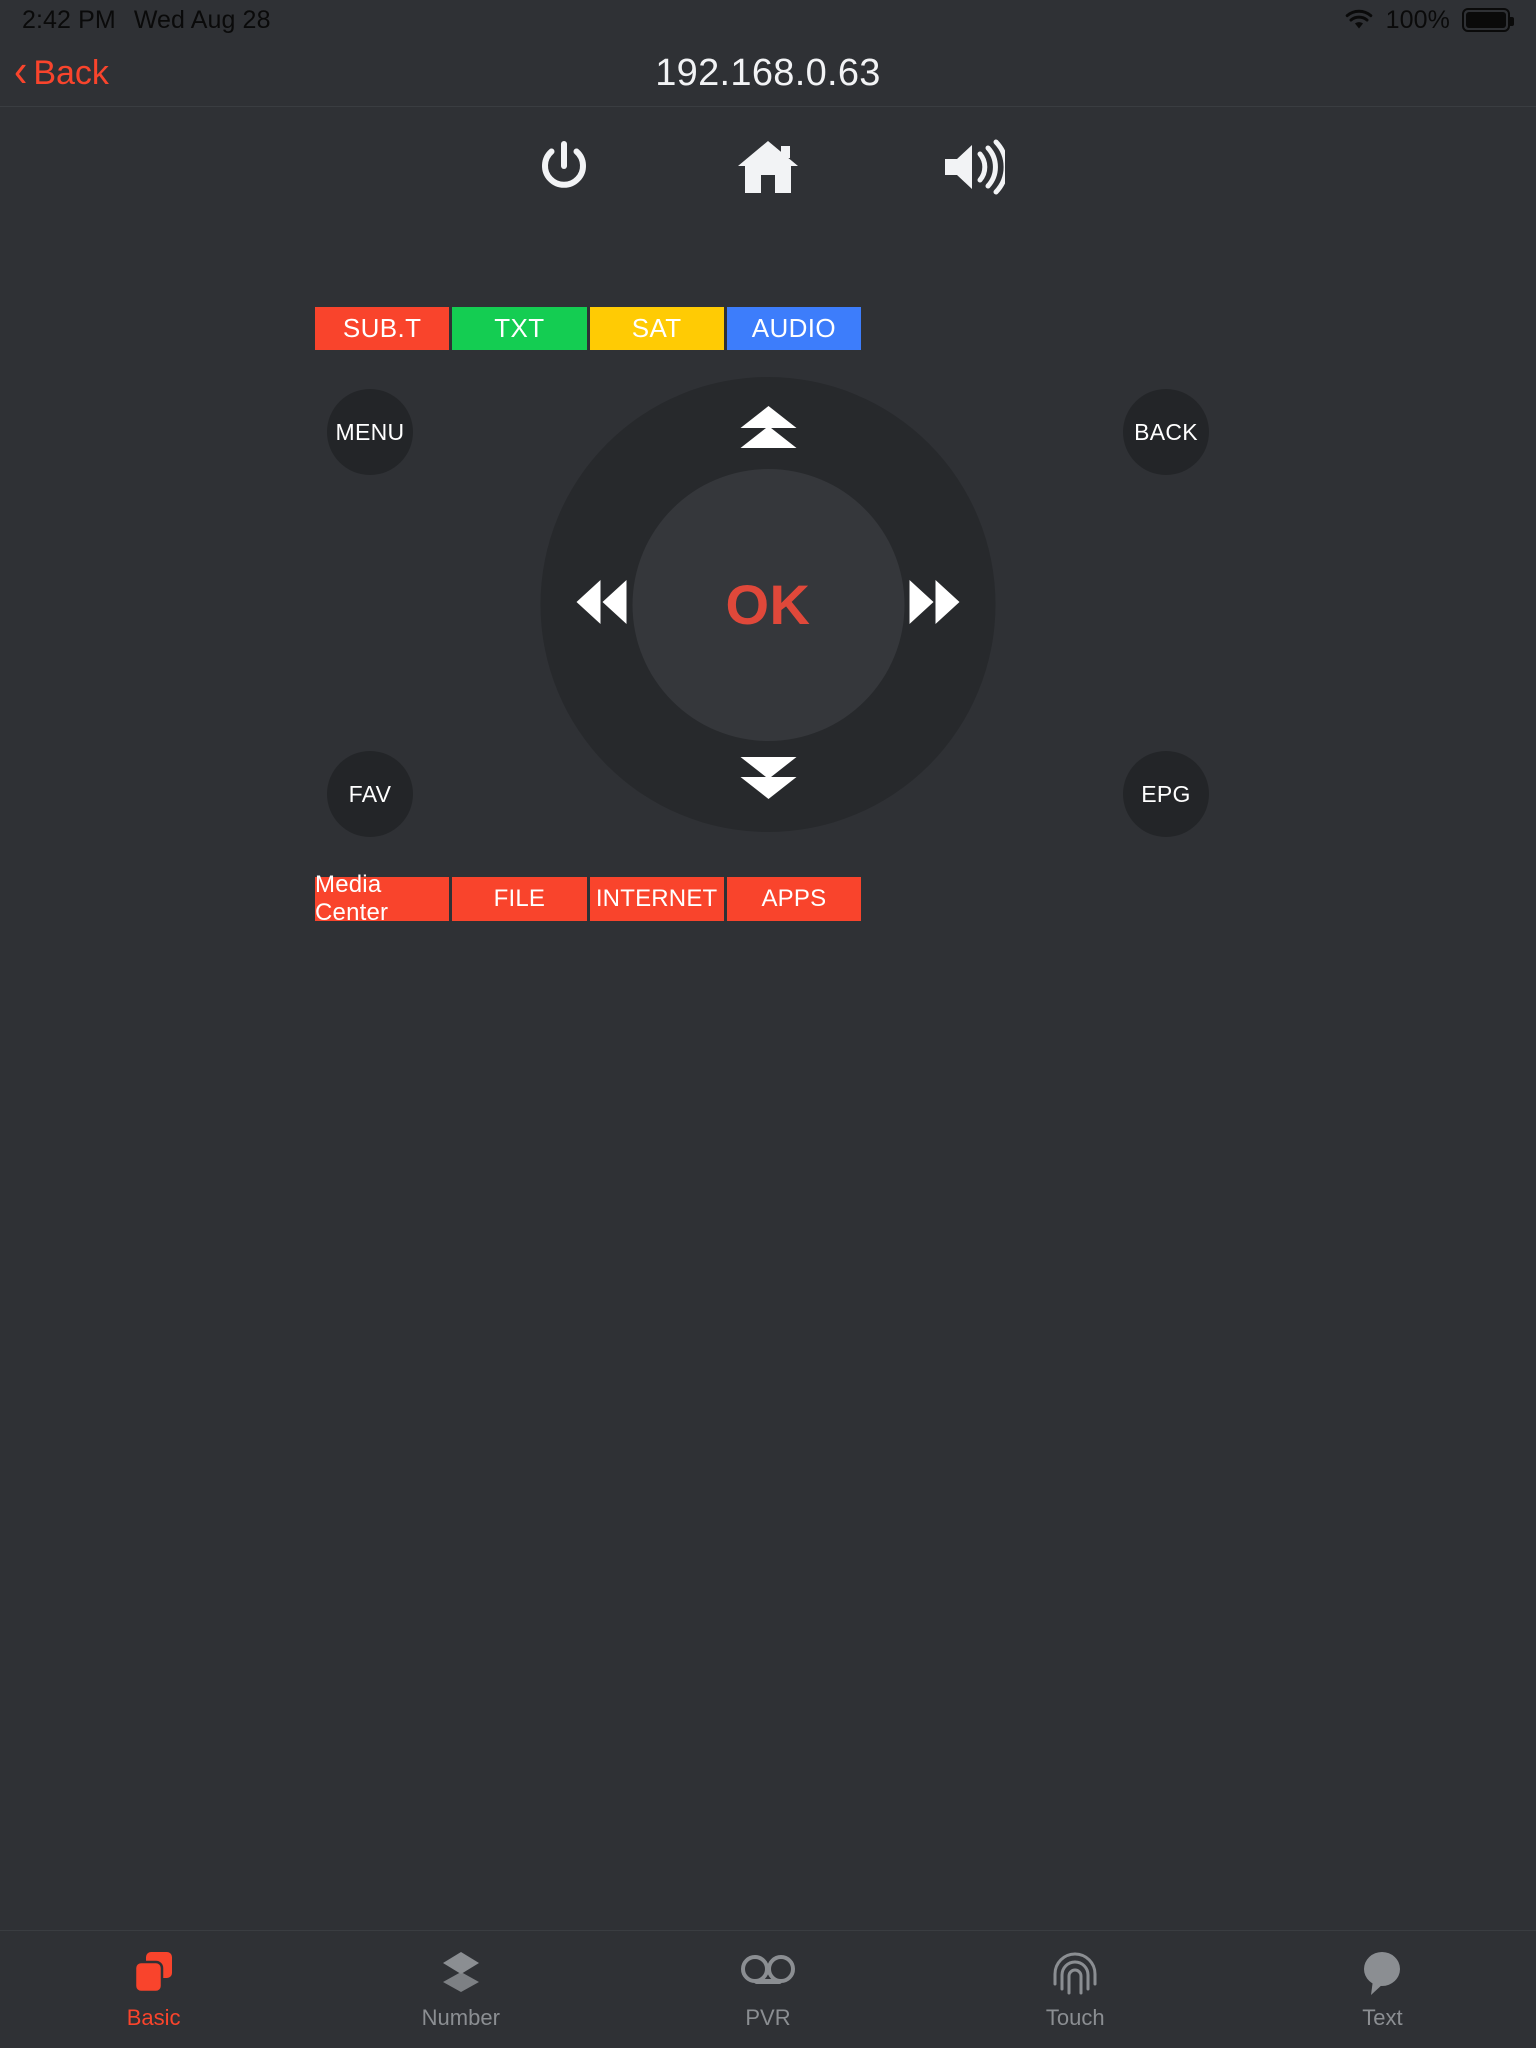  I want to click on stacked-squares-icon, so click(154, 1973).